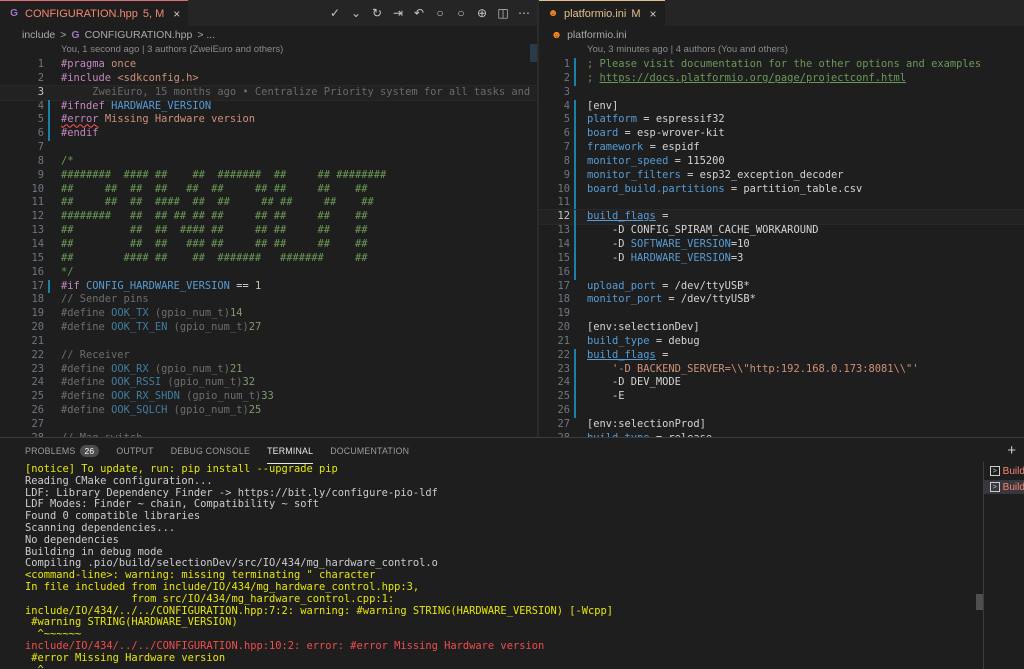  Describe the element at coordinates (781, 272) in the screenshot. I see `code-line: 16` at that location.